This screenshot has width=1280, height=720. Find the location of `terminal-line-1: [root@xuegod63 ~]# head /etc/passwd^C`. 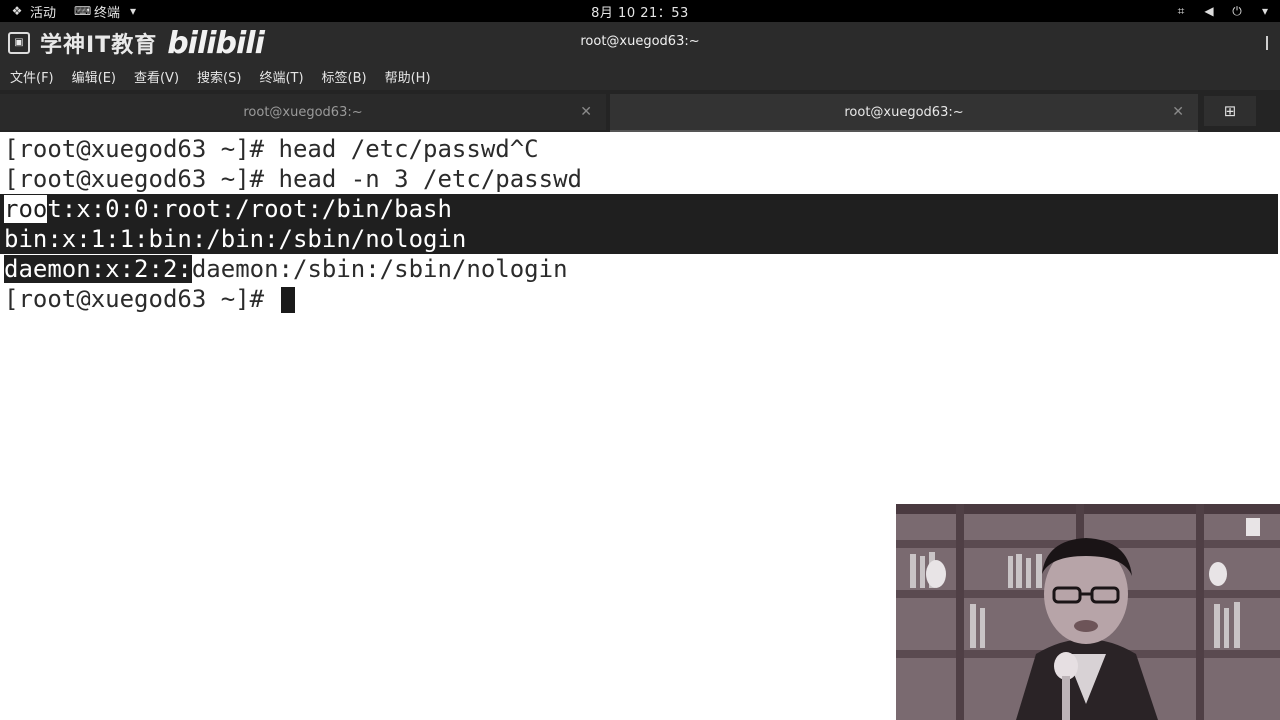

terminal-line-1: [root@xuegod63 ~]# head /etc/passwd^C is located at coordinates (271, 149).